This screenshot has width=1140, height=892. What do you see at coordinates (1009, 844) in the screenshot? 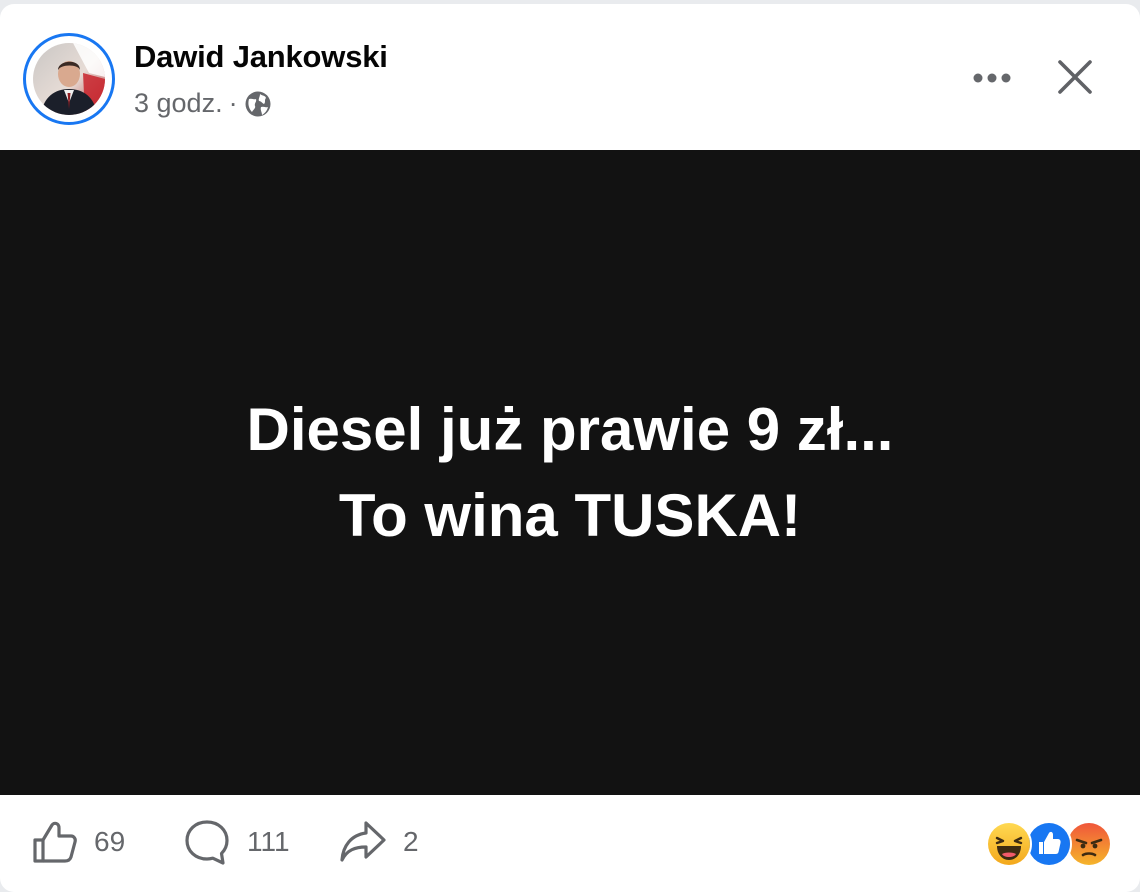
I see `haha-icon` at bounding box center [1009, 844].